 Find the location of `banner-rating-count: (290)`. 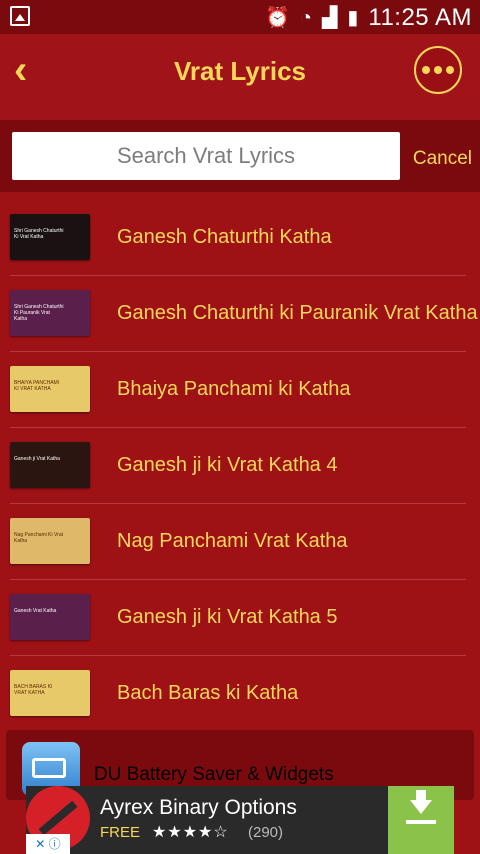

banner-rating-count: (290) is located at coordinates (266, 832).